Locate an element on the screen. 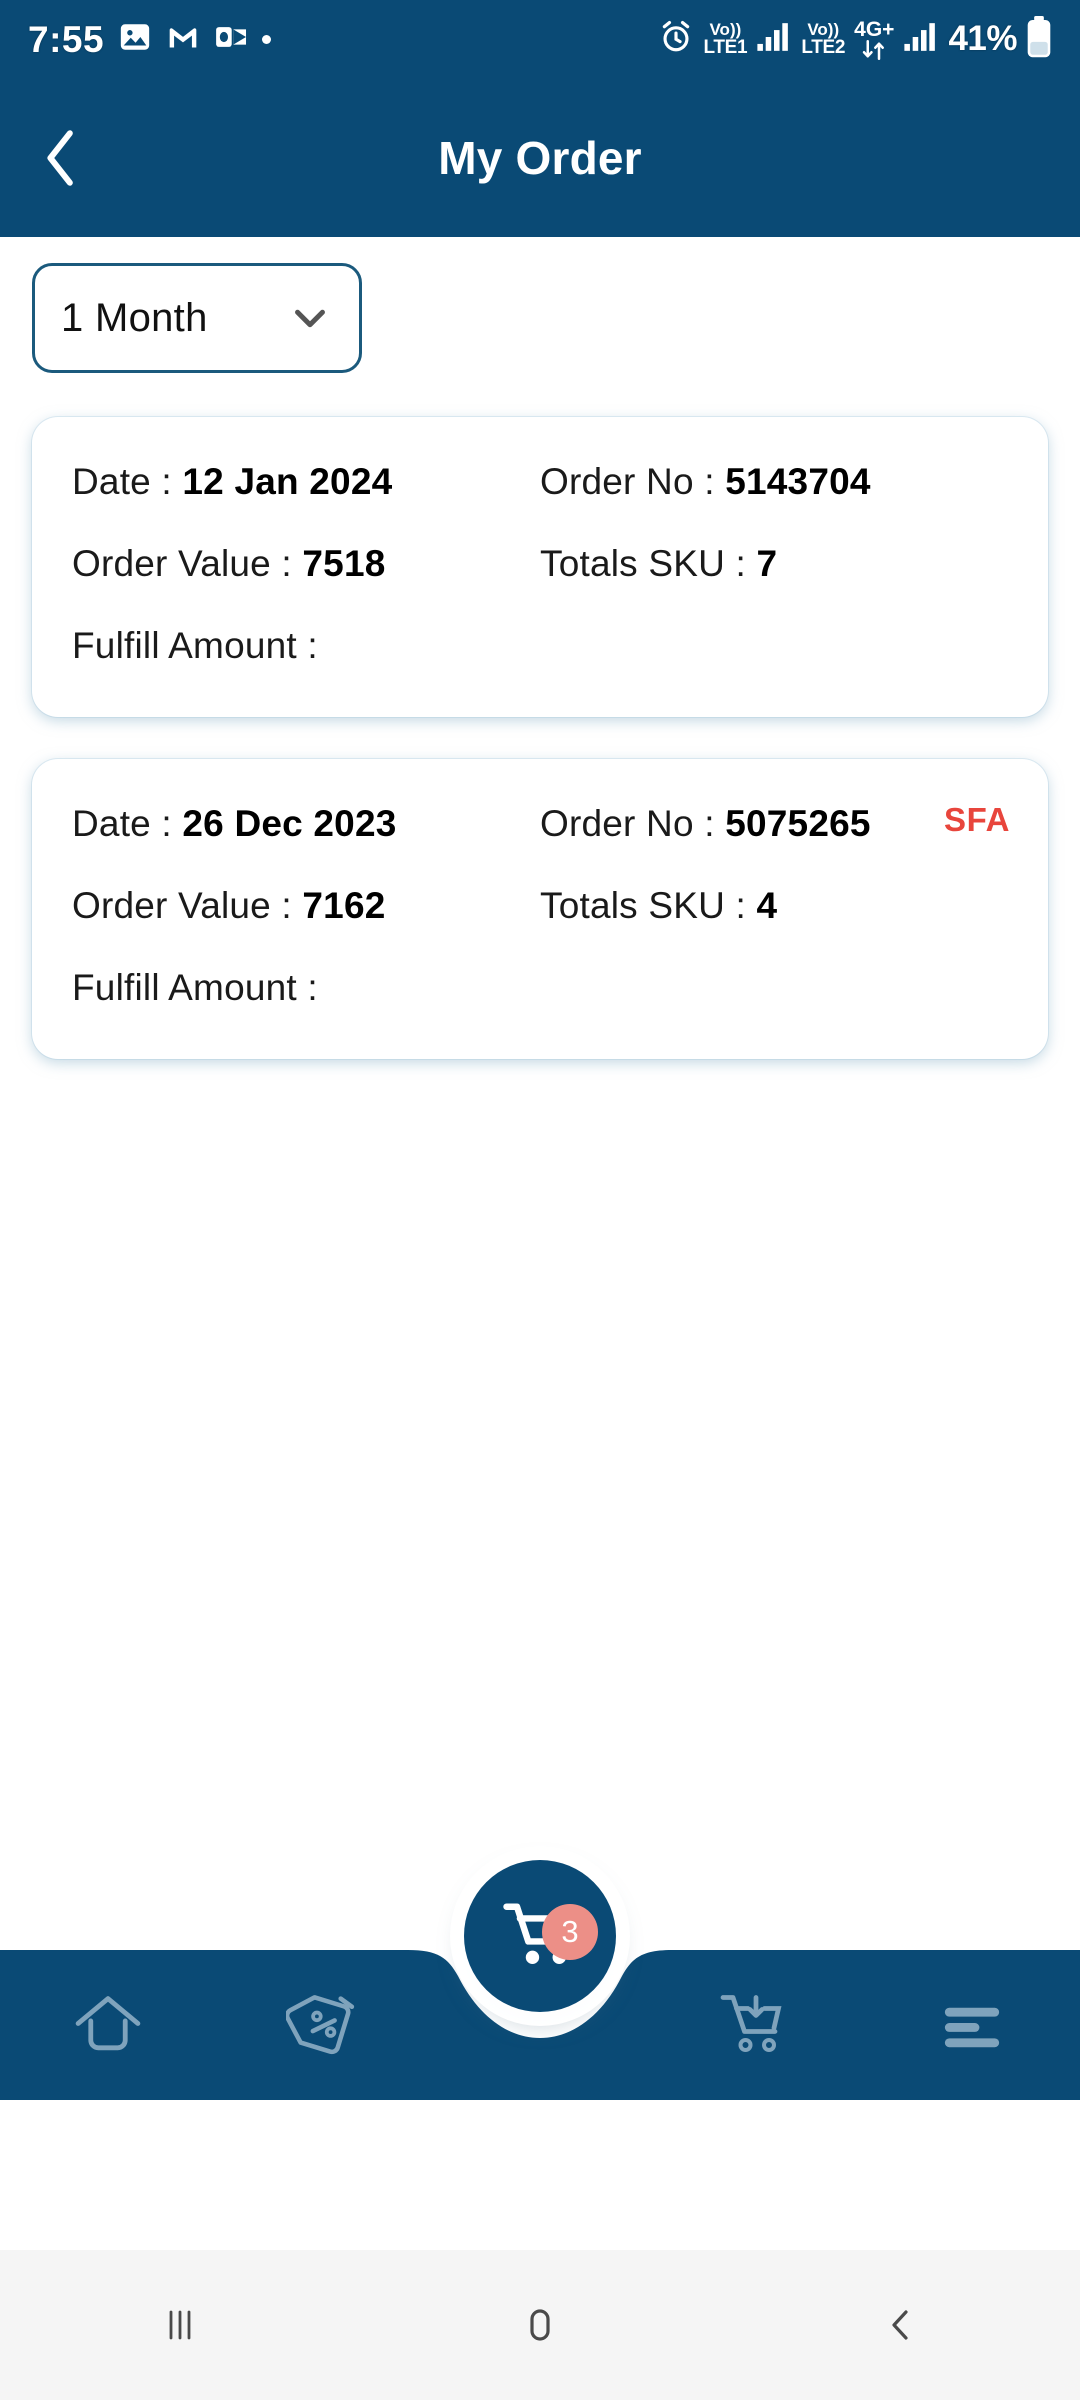 This screenshot has height=2400, width=1080. order-total-sku: Totals SKU : 4 is located at coordinates (659, 905).